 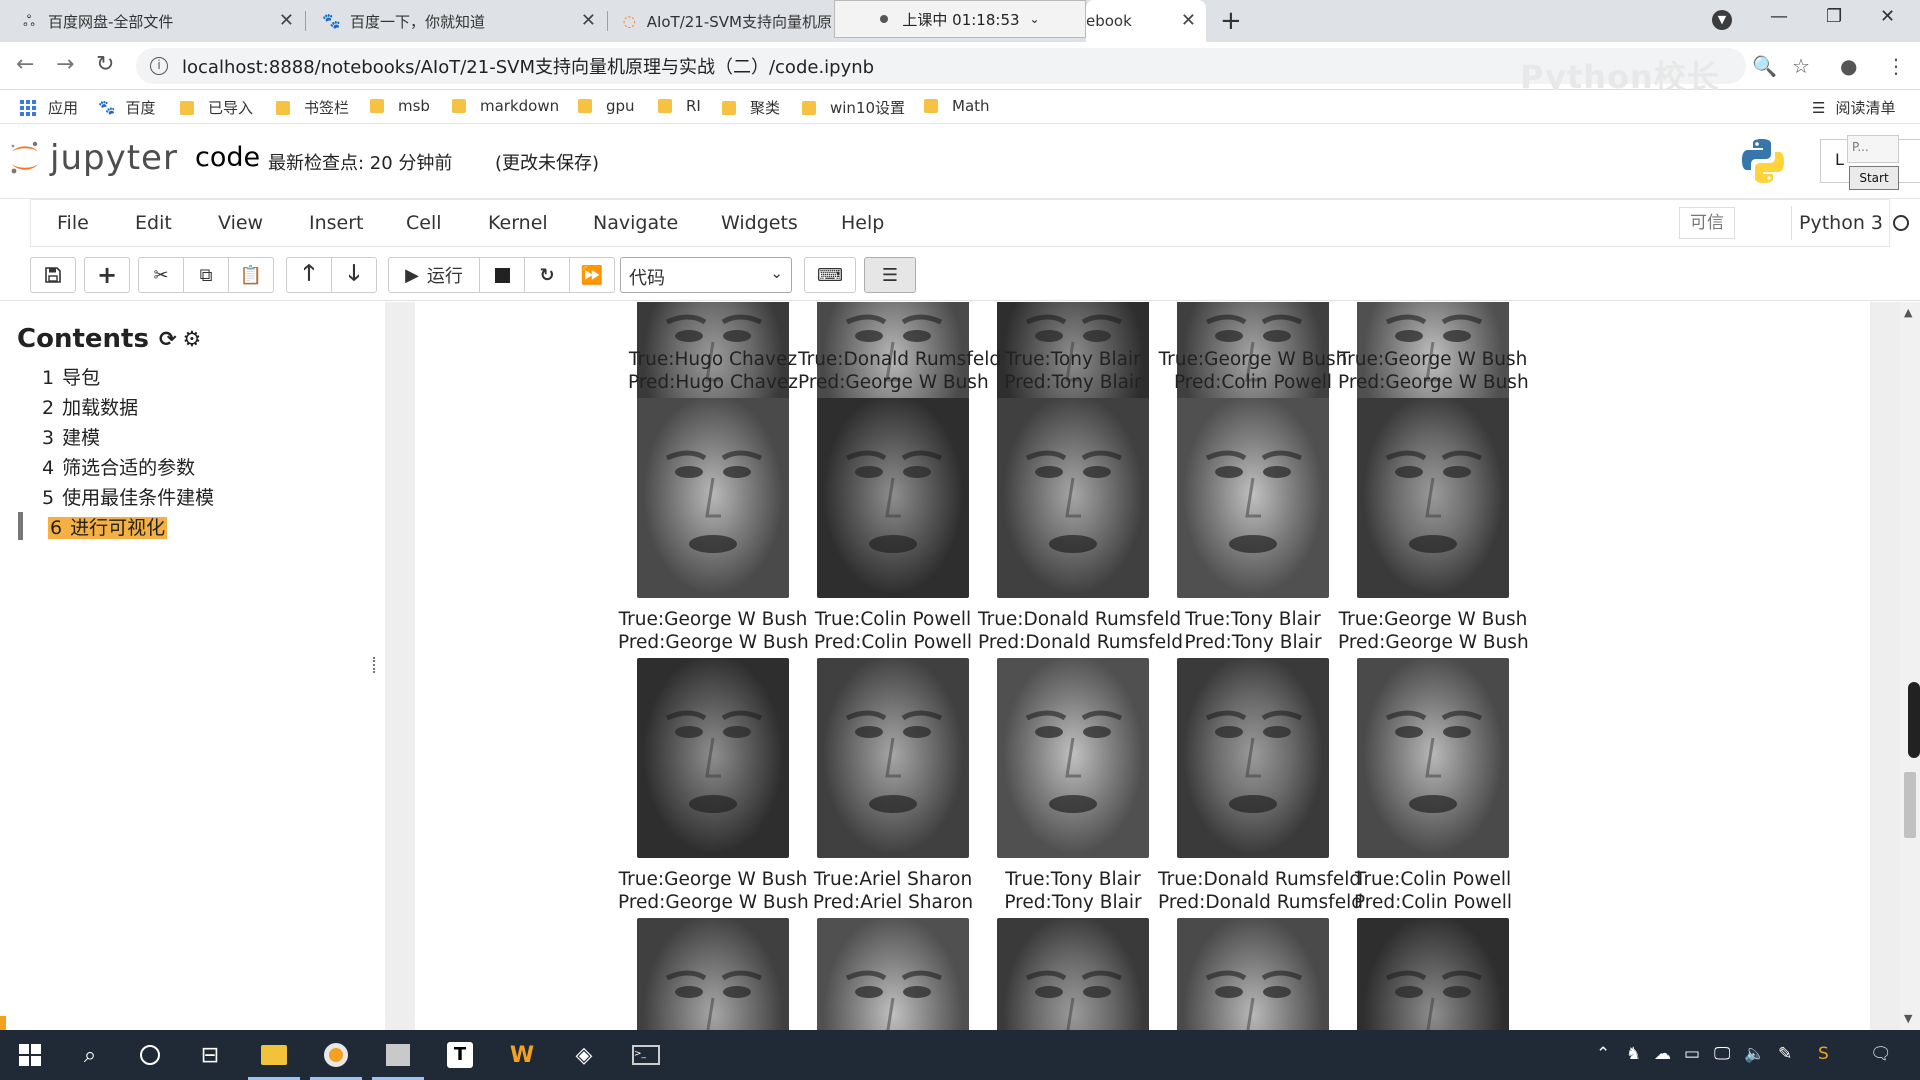 What do you see at coordinates (1785, 1054) in the screenshot?
I see `pen-icon: ✎` at bounding box center [1785, 1054].